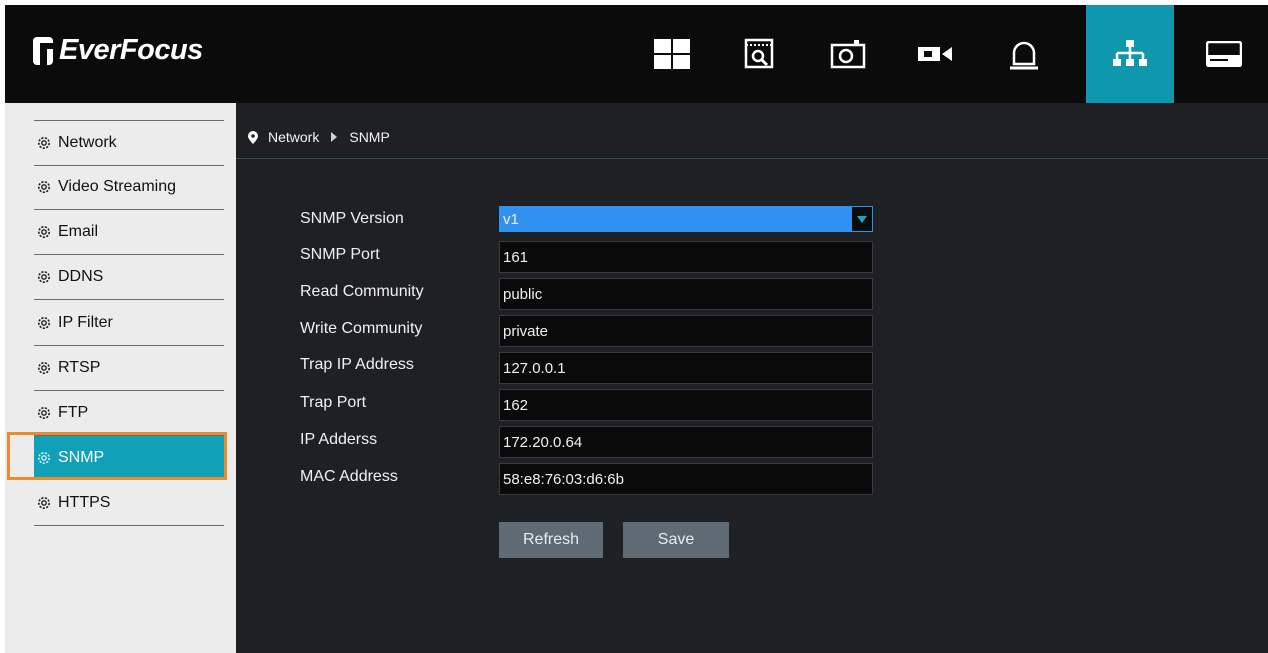  Describe the element at coordinates (129, 368) in the screenshot. I see `sidebar-item-rtsp: RTSP` at that location.